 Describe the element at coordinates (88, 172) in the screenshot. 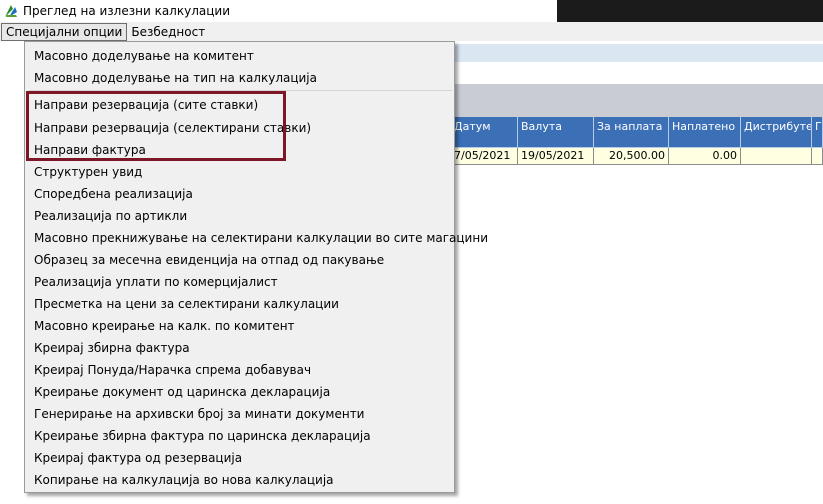

I see `menu-item-structural-view: Структурен увид` at that location.